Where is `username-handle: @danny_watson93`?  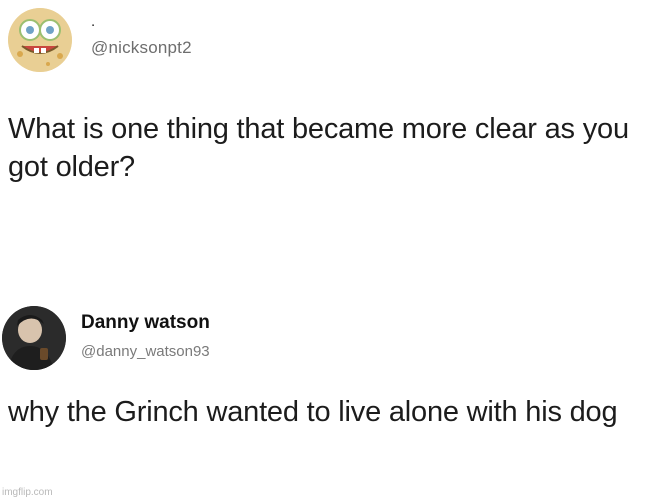 username-handle: @danny_watson93 is located at coordinates (145, 351).